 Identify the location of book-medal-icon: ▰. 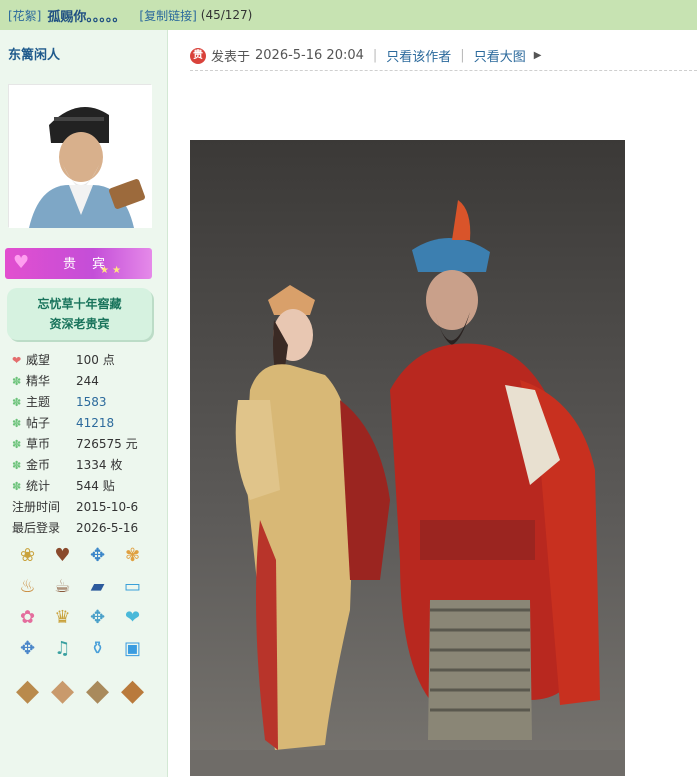
(97, 586).